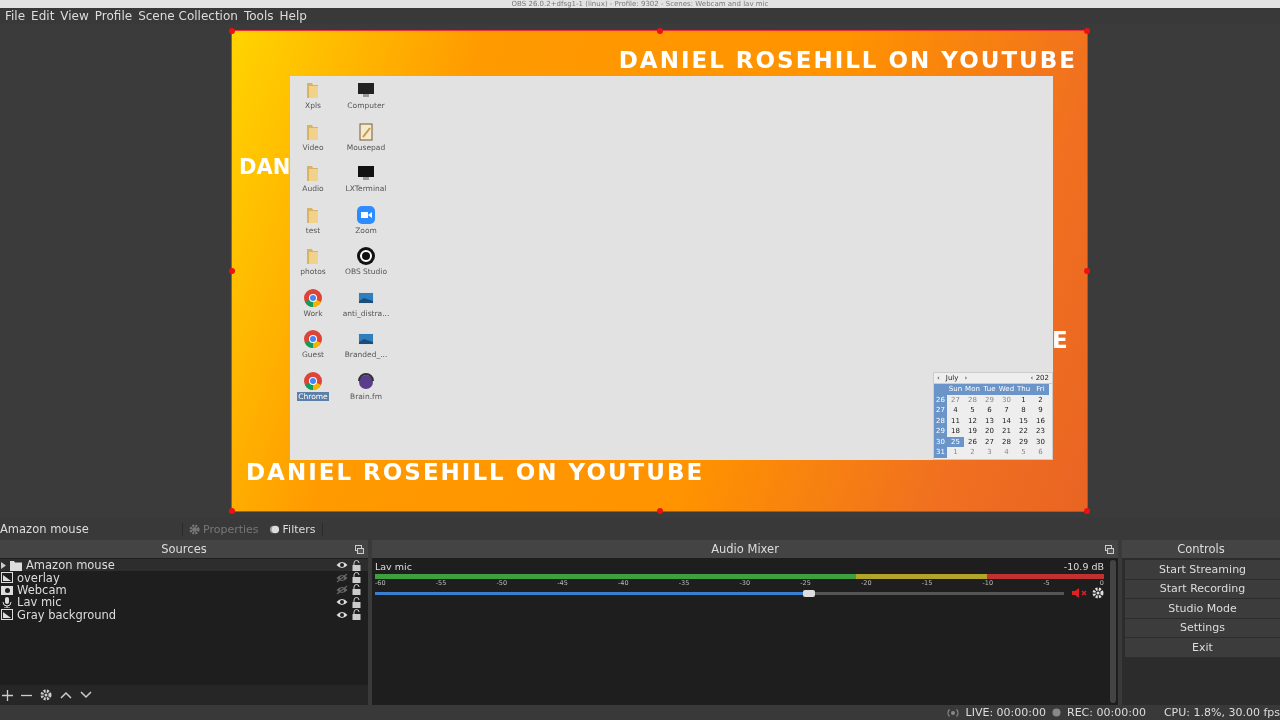 This screenshot has height=720, width=1280. I want to click on source-name: Webcam, so click(42, 590).